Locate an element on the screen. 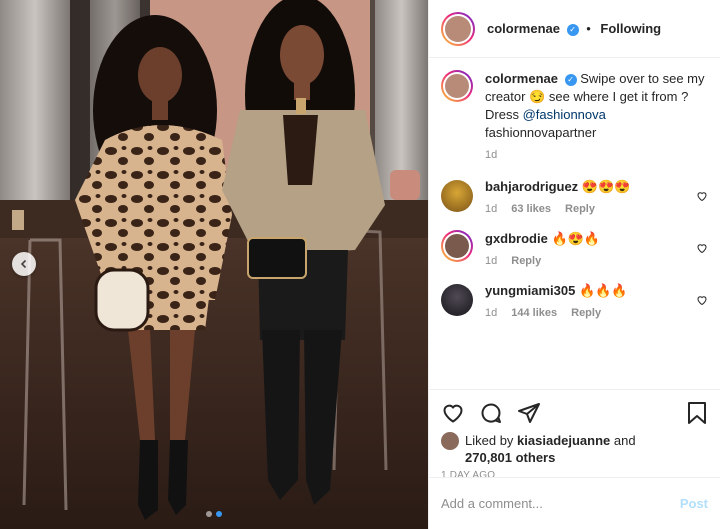  post-header: colormenae ✓ • Following is located at coordinates (574, 29).